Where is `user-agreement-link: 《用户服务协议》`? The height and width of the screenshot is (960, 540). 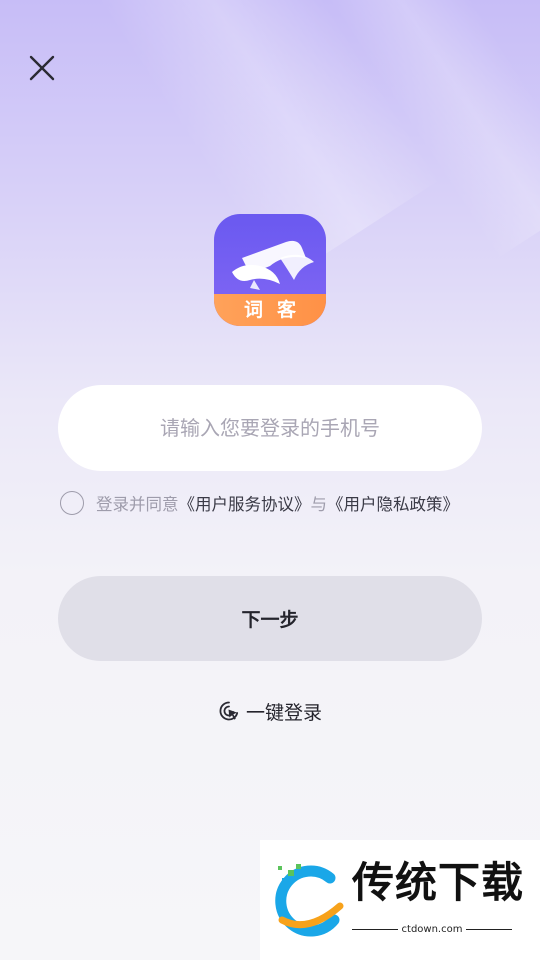
user-agreement-link: 《用户服务协议》 is located at coordinates (245, 503).